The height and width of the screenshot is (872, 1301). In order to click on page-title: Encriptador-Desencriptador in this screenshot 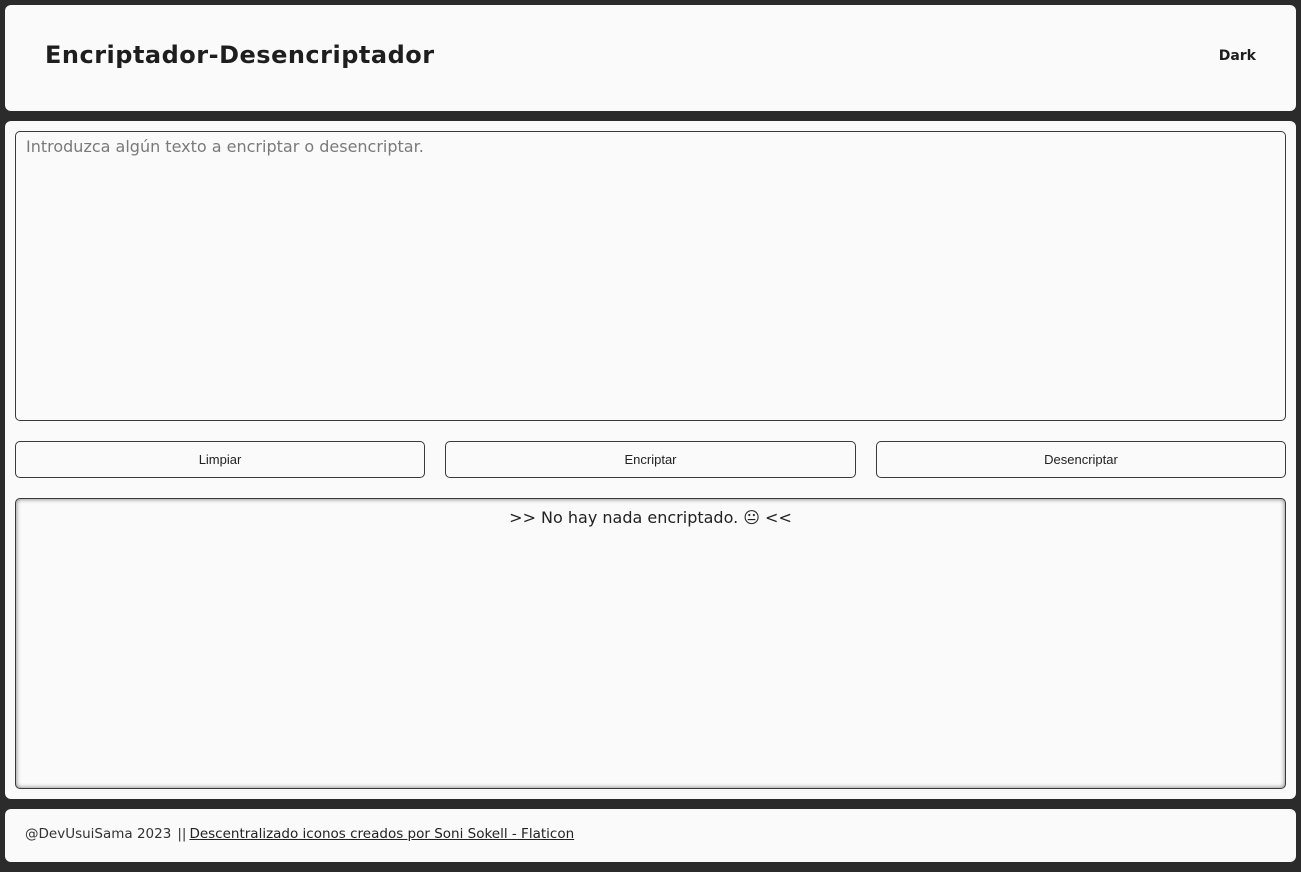, I will do `click(240, 55)`.